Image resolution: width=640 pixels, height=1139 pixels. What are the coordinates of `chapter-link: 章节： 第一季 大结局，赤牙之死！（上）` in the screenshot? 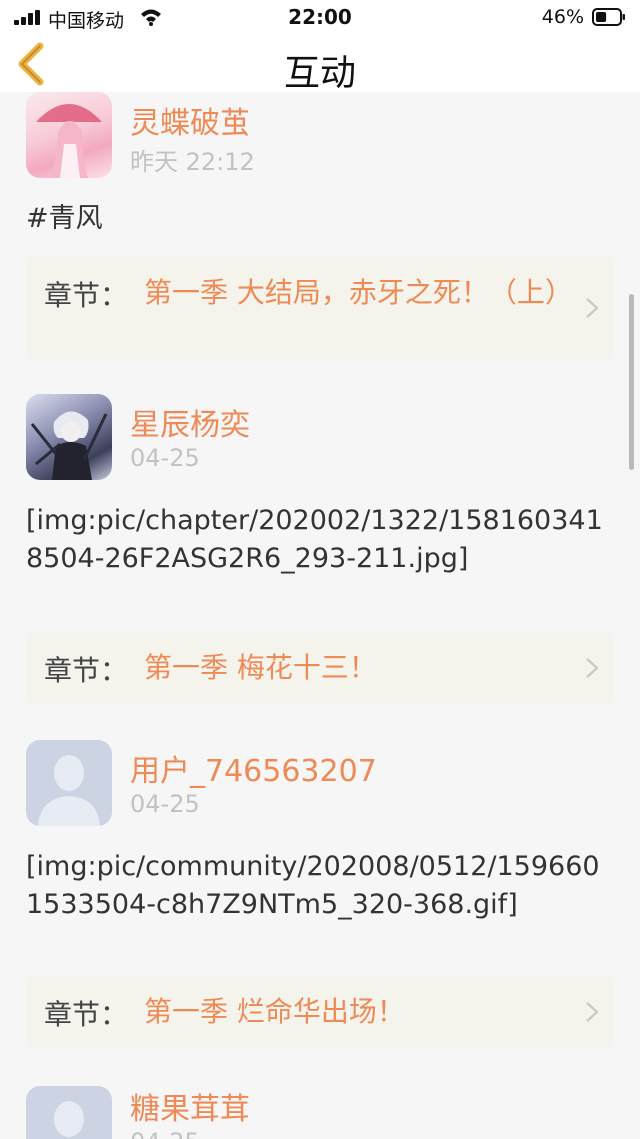 It's located at (320, 308).